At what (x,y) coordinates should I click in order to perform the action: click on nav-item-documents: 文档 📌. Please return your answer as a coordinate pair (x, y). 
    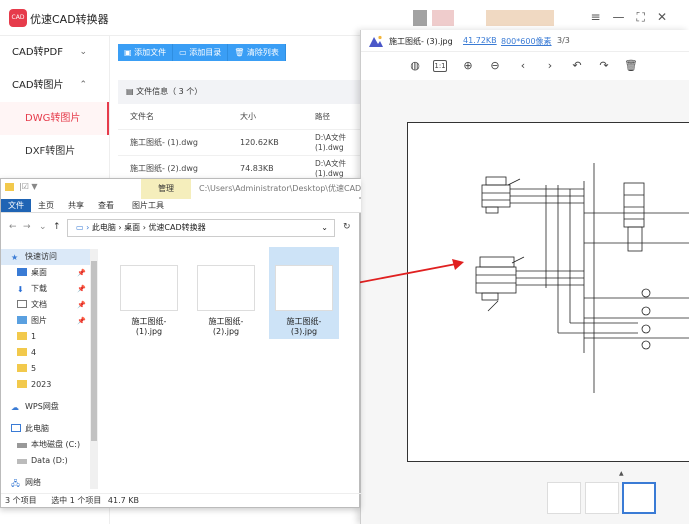
    Looking at the image, I should click on (48, 305).